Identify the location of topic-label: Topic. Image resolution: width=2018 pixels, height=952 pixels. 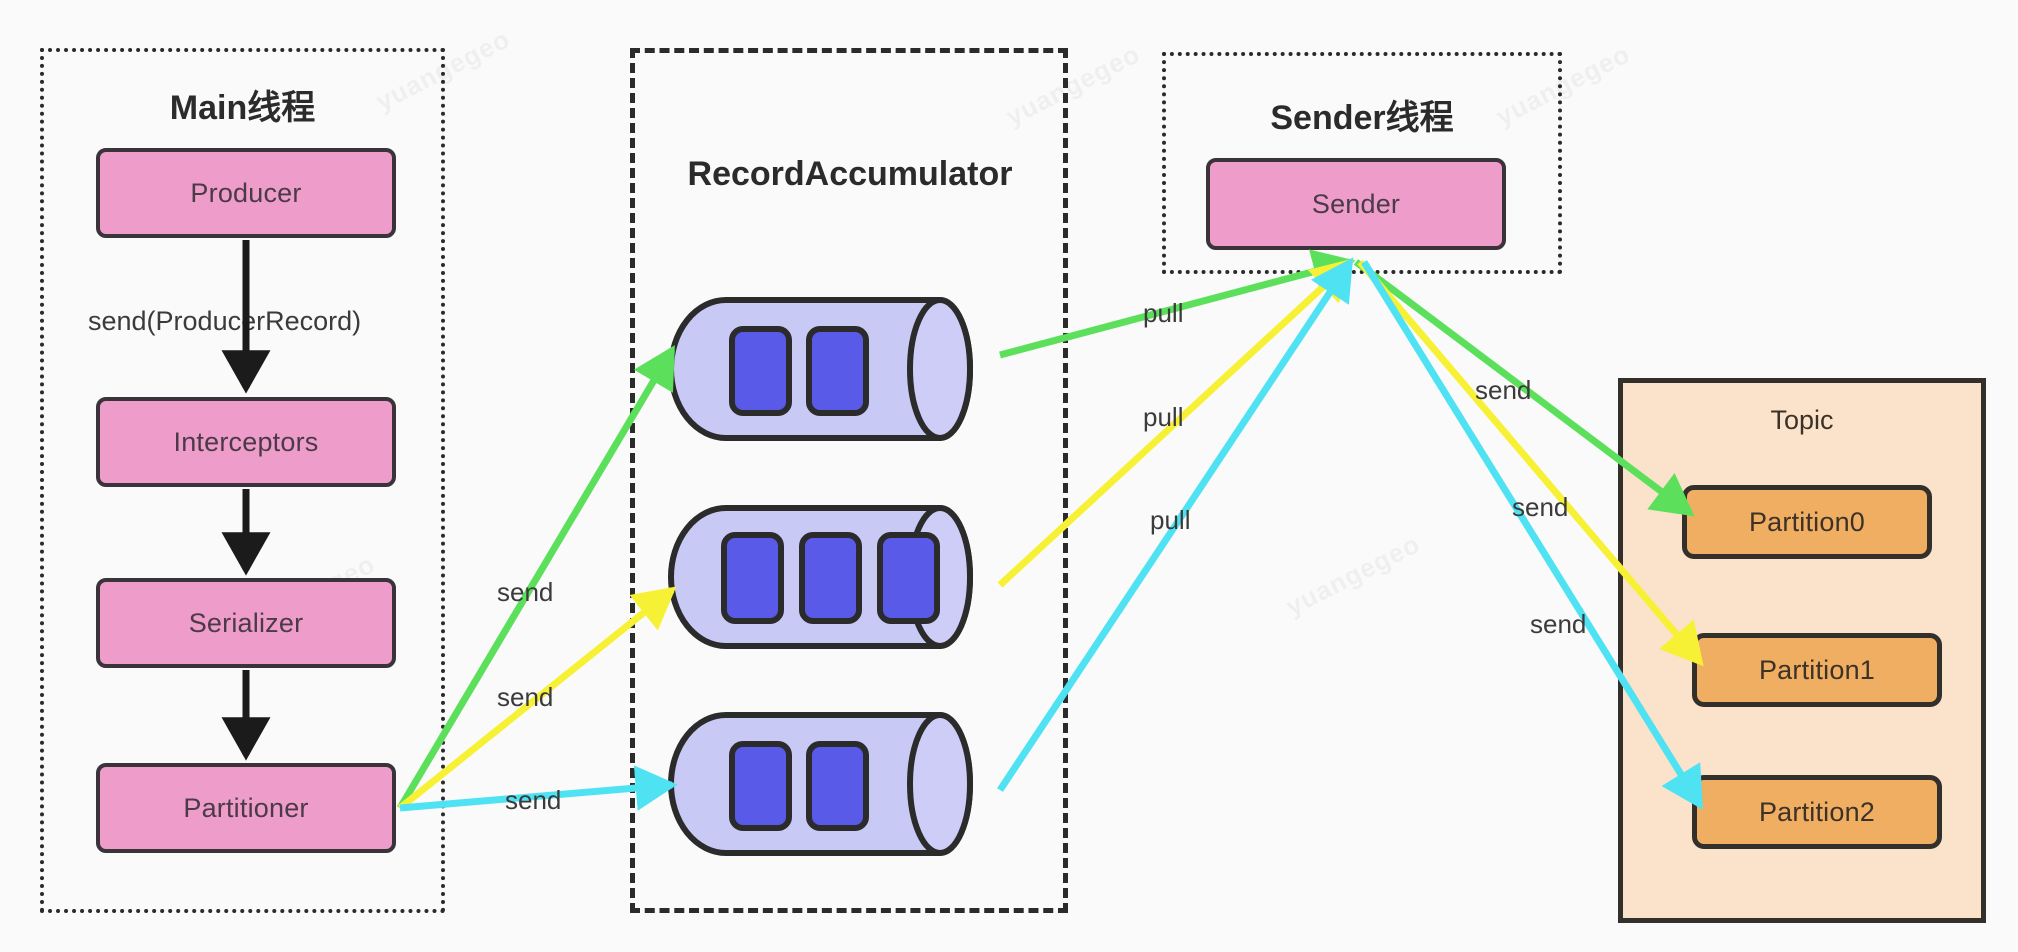
(1802, 420).